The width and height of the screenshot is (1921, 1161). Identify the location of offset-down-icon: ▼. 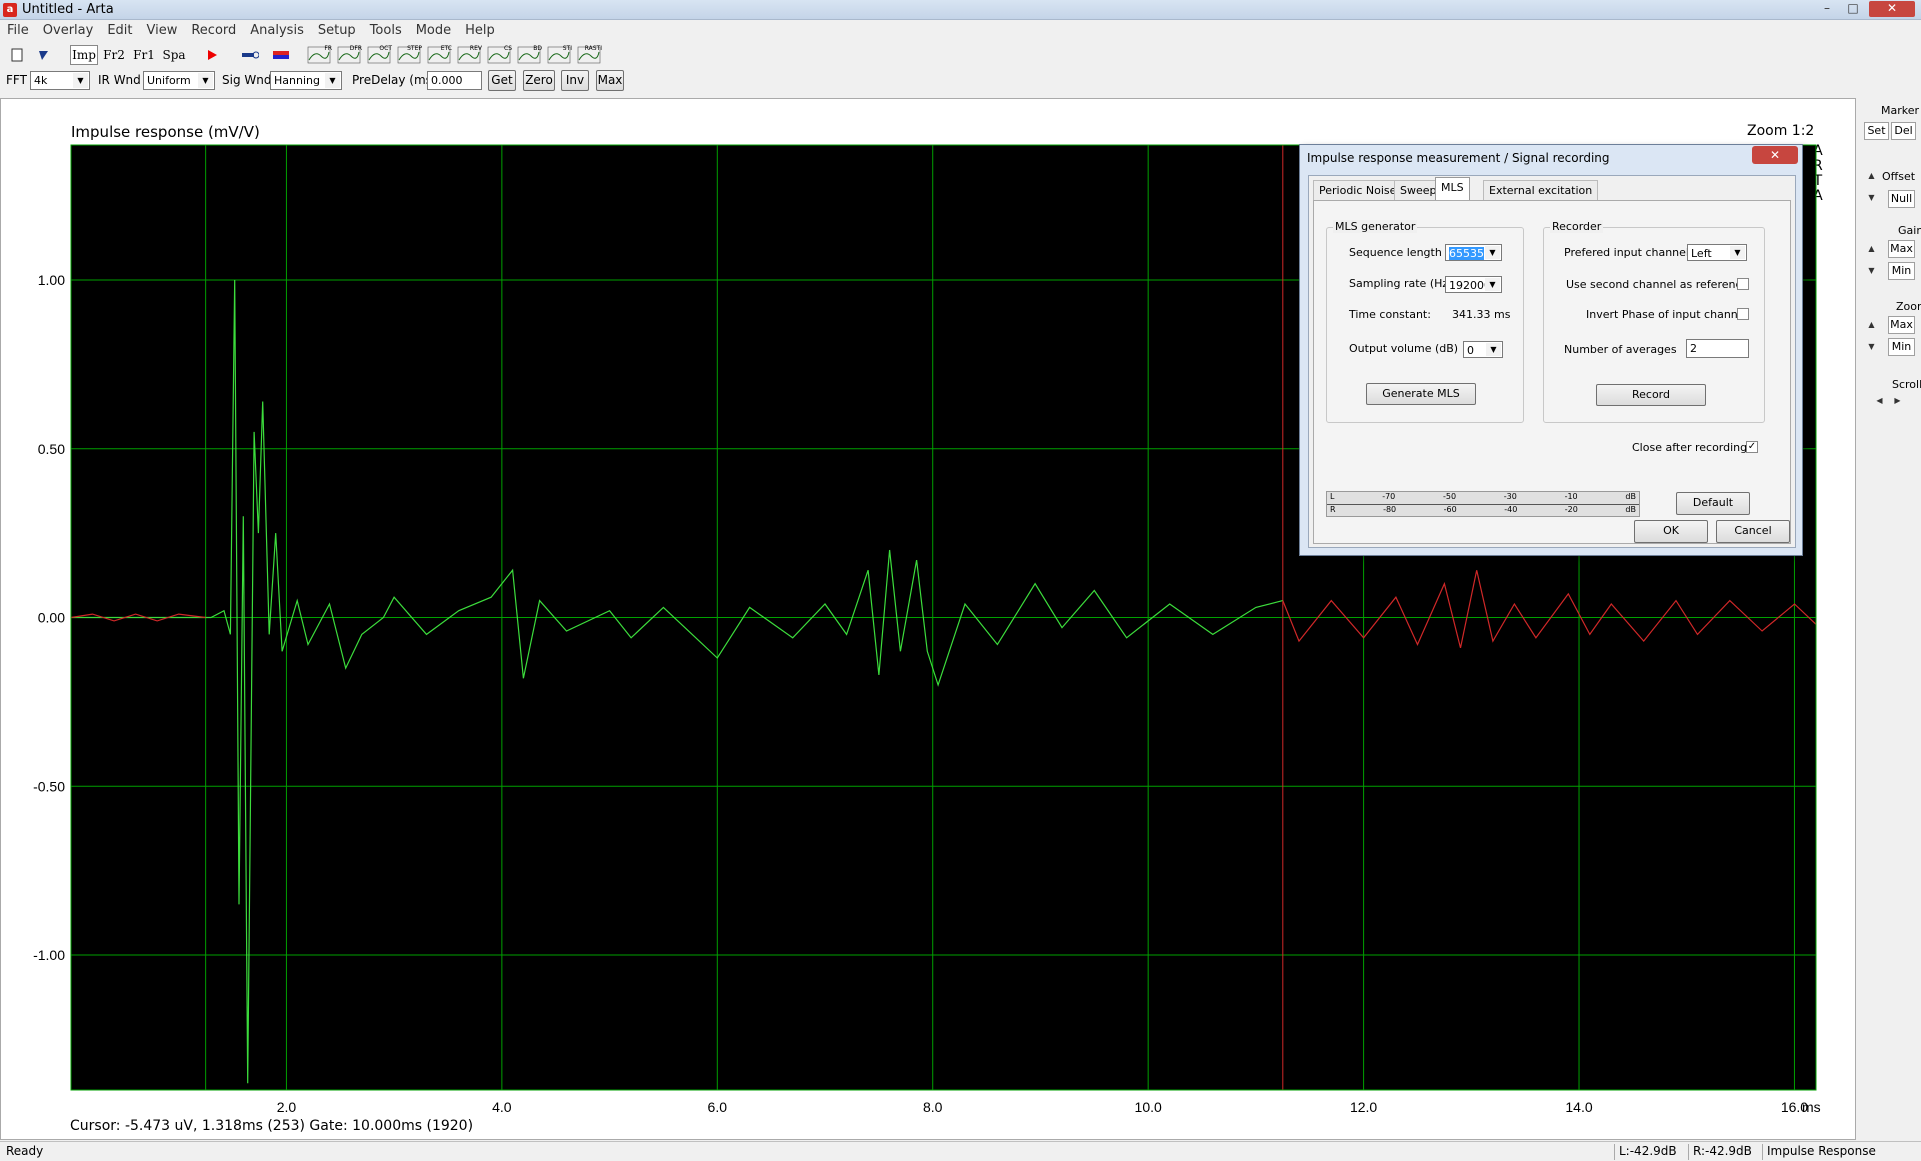
(1871, 197).